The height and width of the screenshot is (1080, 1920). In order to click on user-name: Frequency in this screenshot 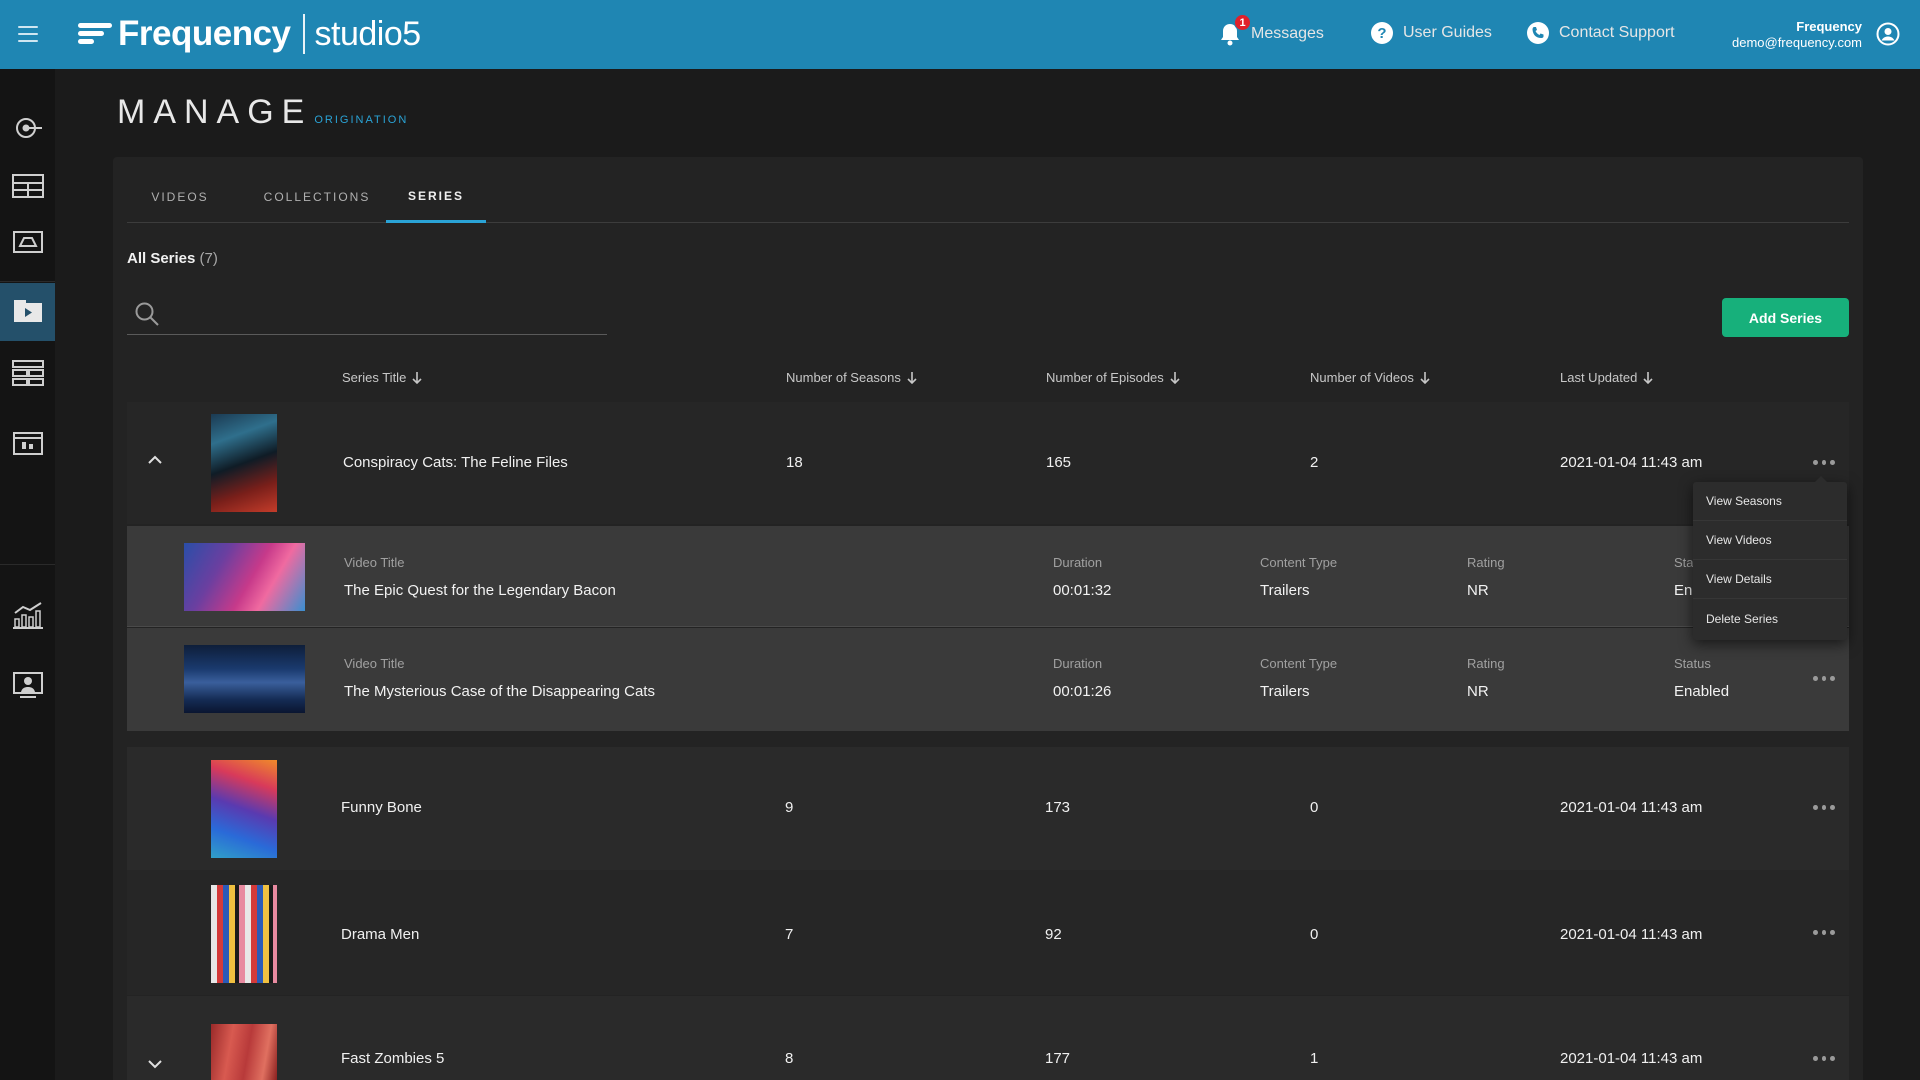, I will do `click(1829, 26)`.